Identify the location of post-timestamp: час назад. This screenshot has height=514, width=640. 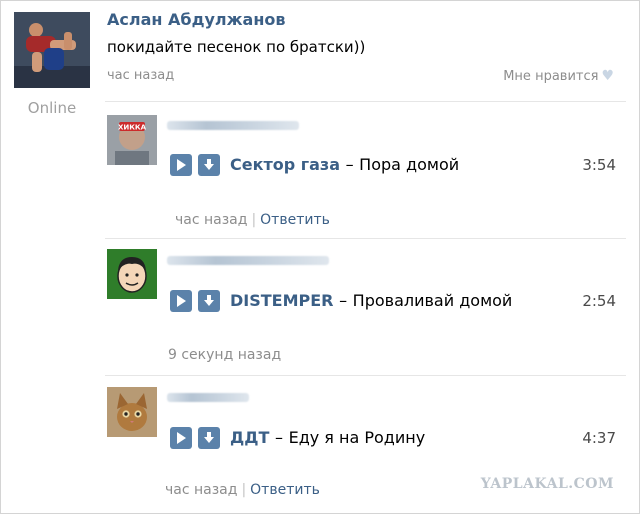
(140, 75).